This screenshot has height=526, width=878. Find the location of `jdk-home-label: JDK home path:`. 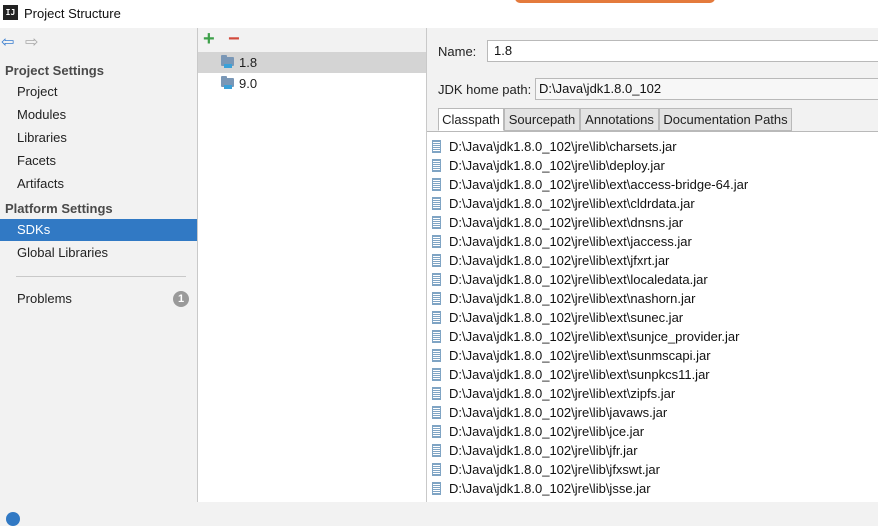

jdk-home-label: JDK home path: is located at coordinates (485, 89).